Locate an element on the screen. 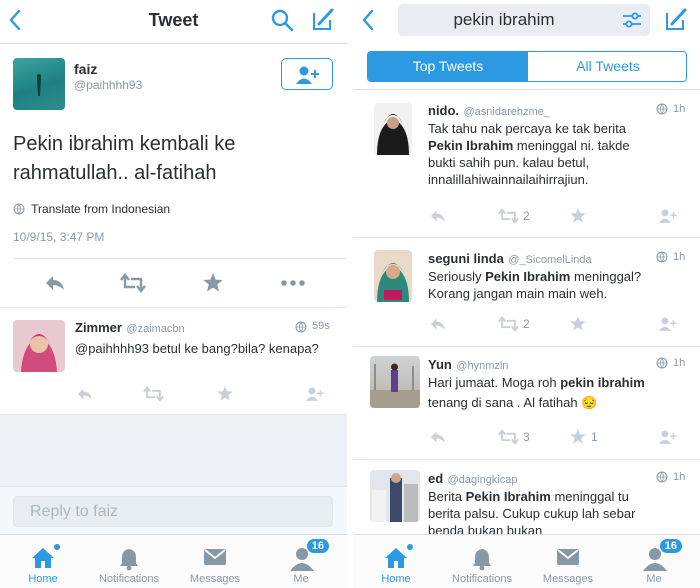 This screenshot has height=588, width=700. notification-badge: 16 is located at coordinates (317, 546).